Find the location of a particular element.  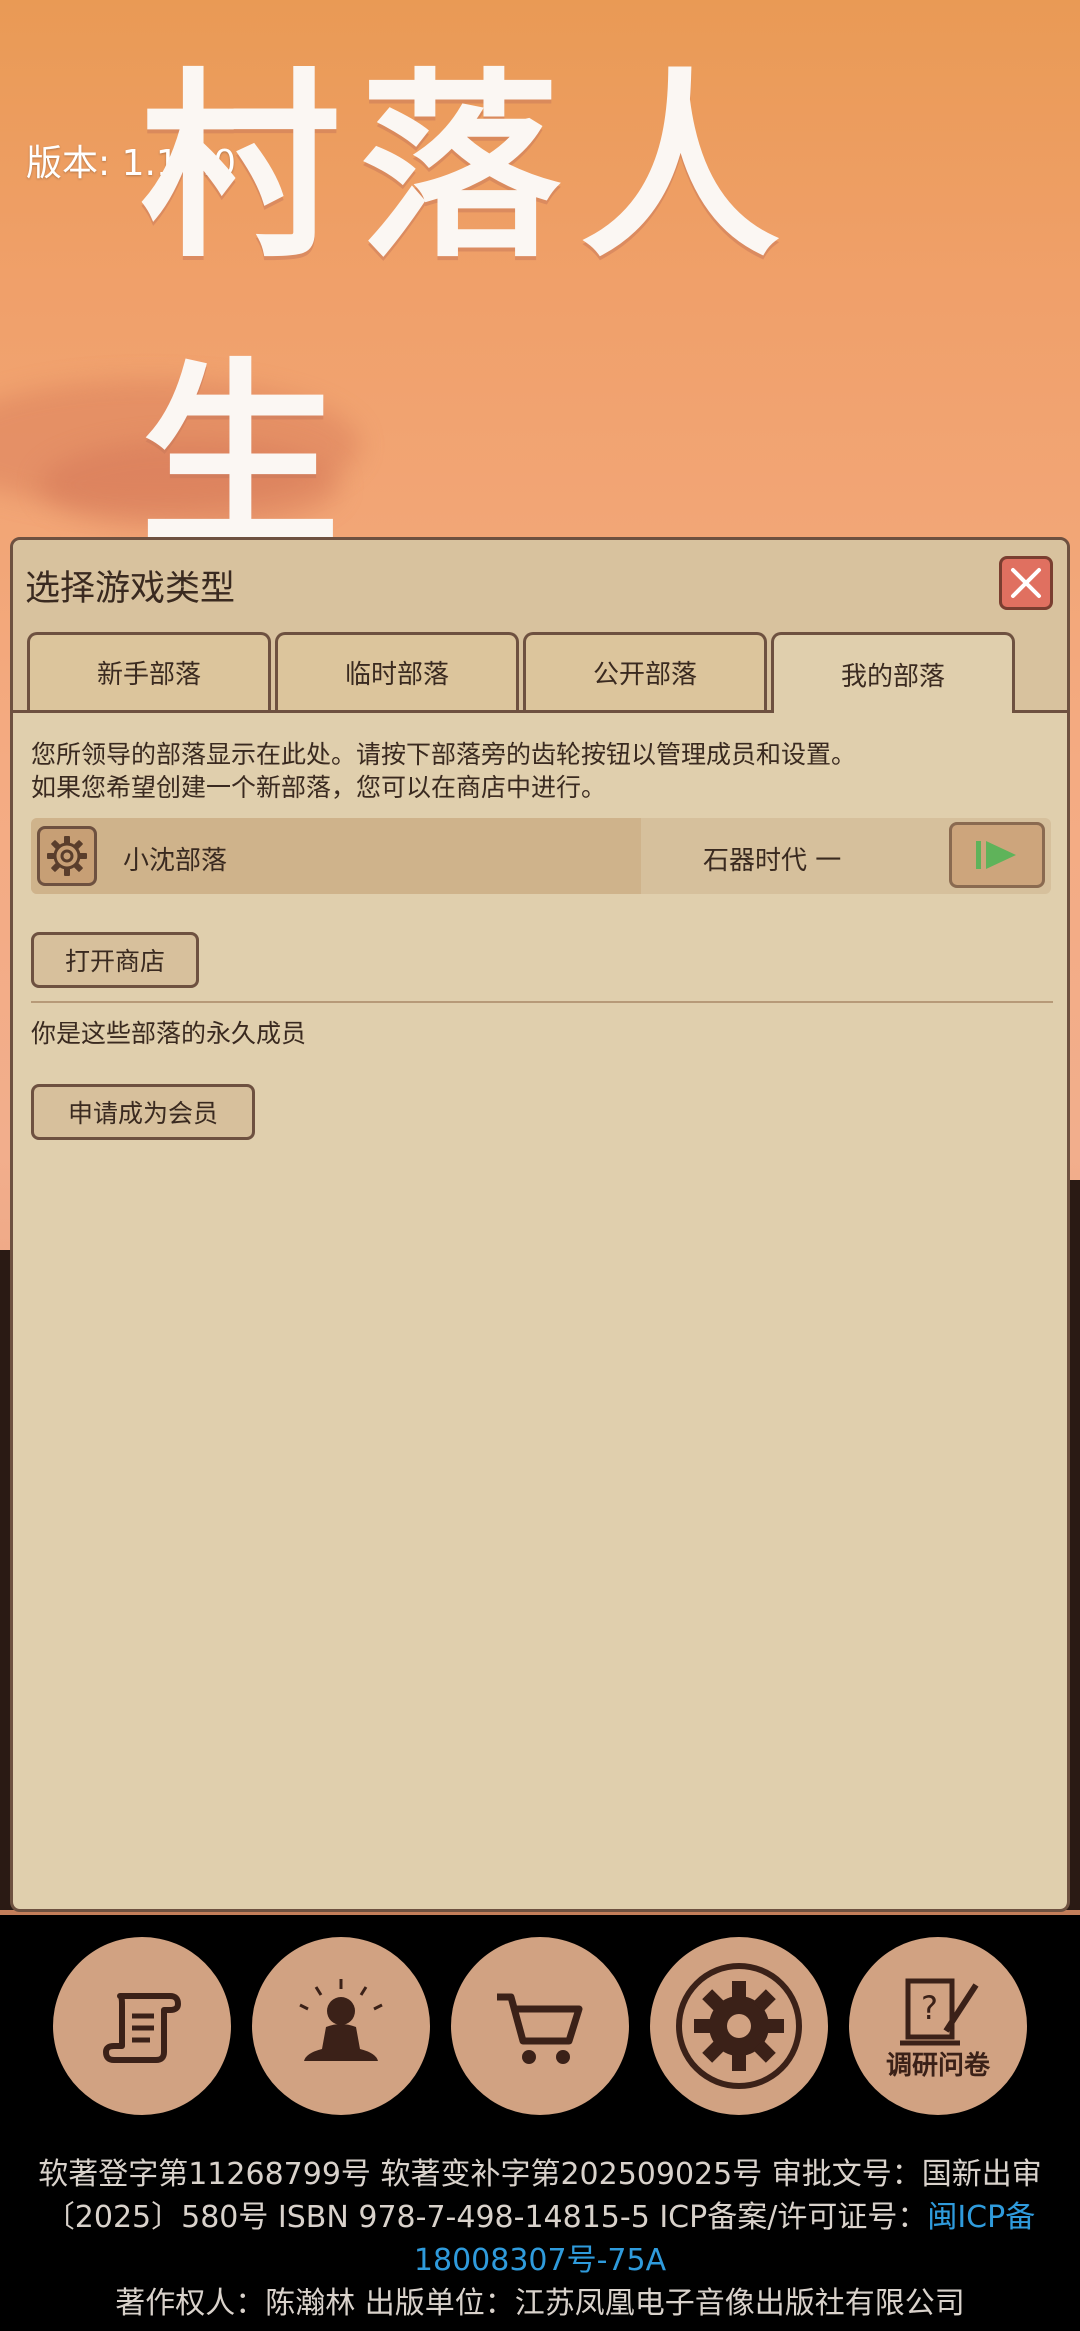

tab-my-tribe: 我的部落 is located at coordinates (893, 672).